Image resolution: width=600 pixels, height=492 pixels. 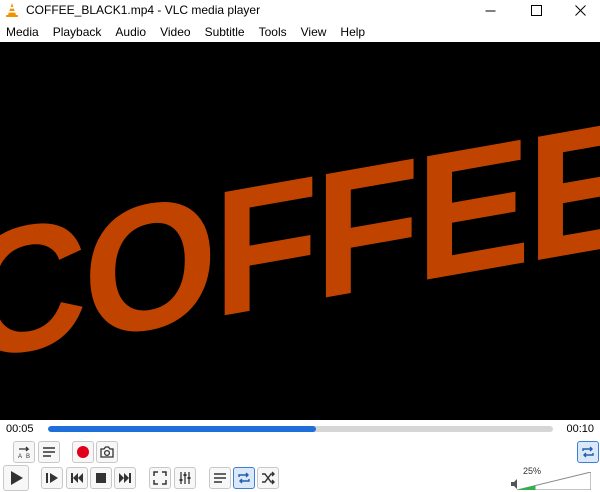 I want to click on extended-settings-icon, so click(x=185, y=478).